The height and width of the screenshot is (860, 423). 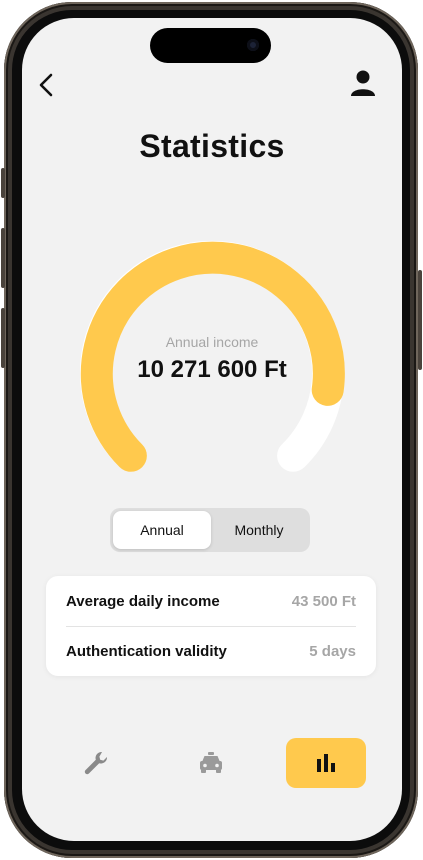 I want to click on page-title: Statistics, so click(x=212, y=146).